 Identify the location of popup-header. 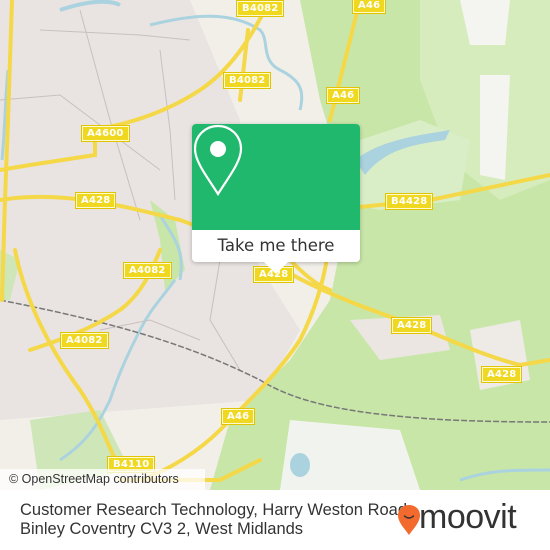
(276, 177).